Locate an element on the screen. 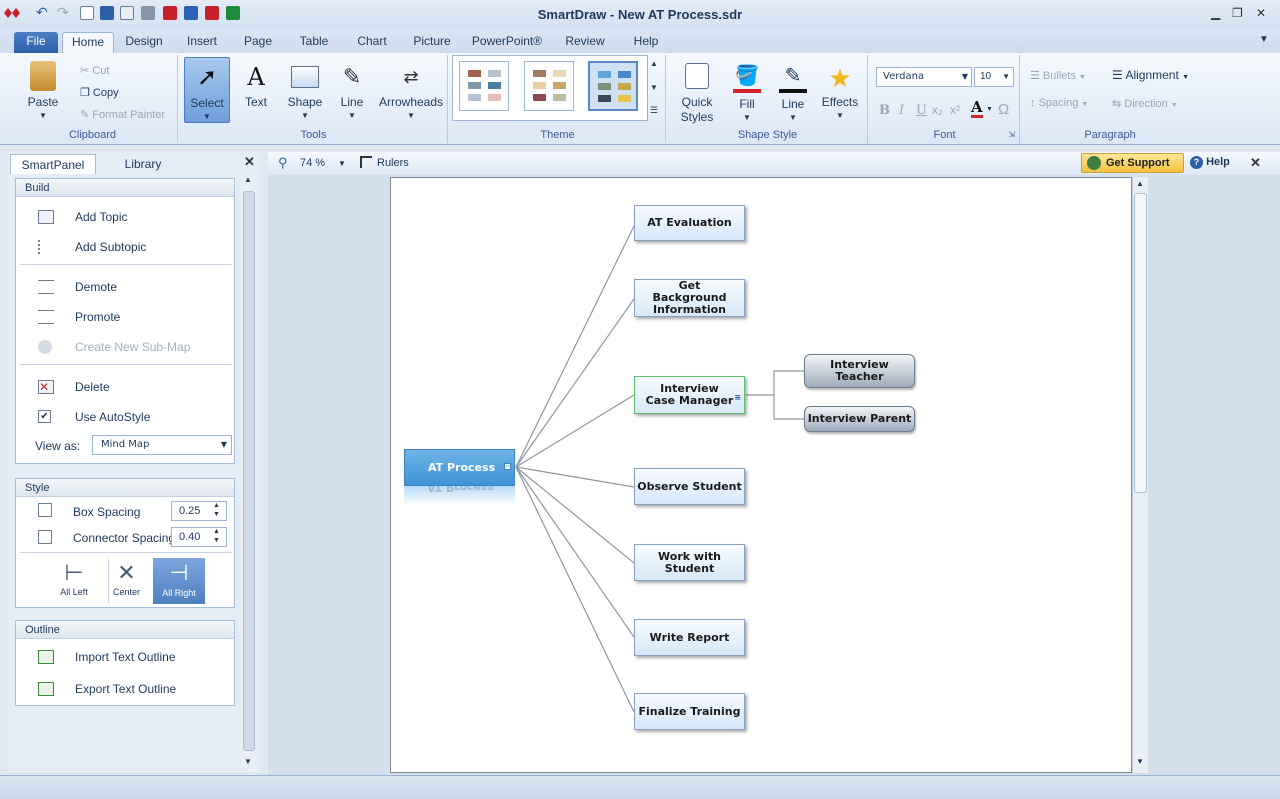 This screenshot has height=799, width=1280. view-as-select: Mind Map ▼ is located at coordinates (162, 445).